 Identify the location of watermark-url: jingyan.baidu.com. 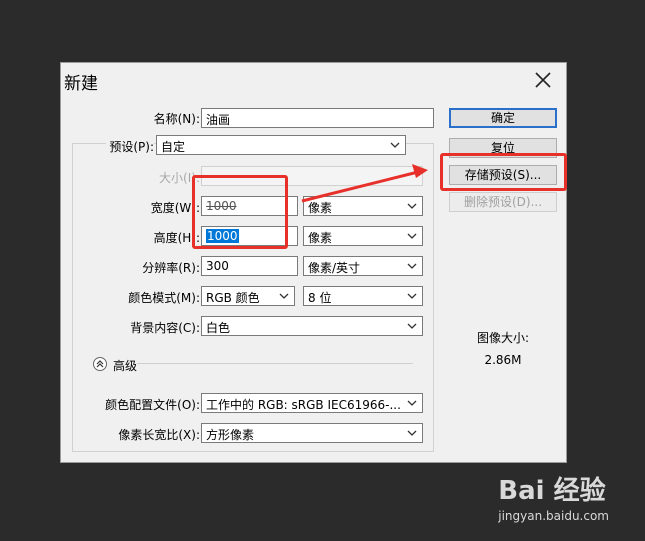
(553, 516).